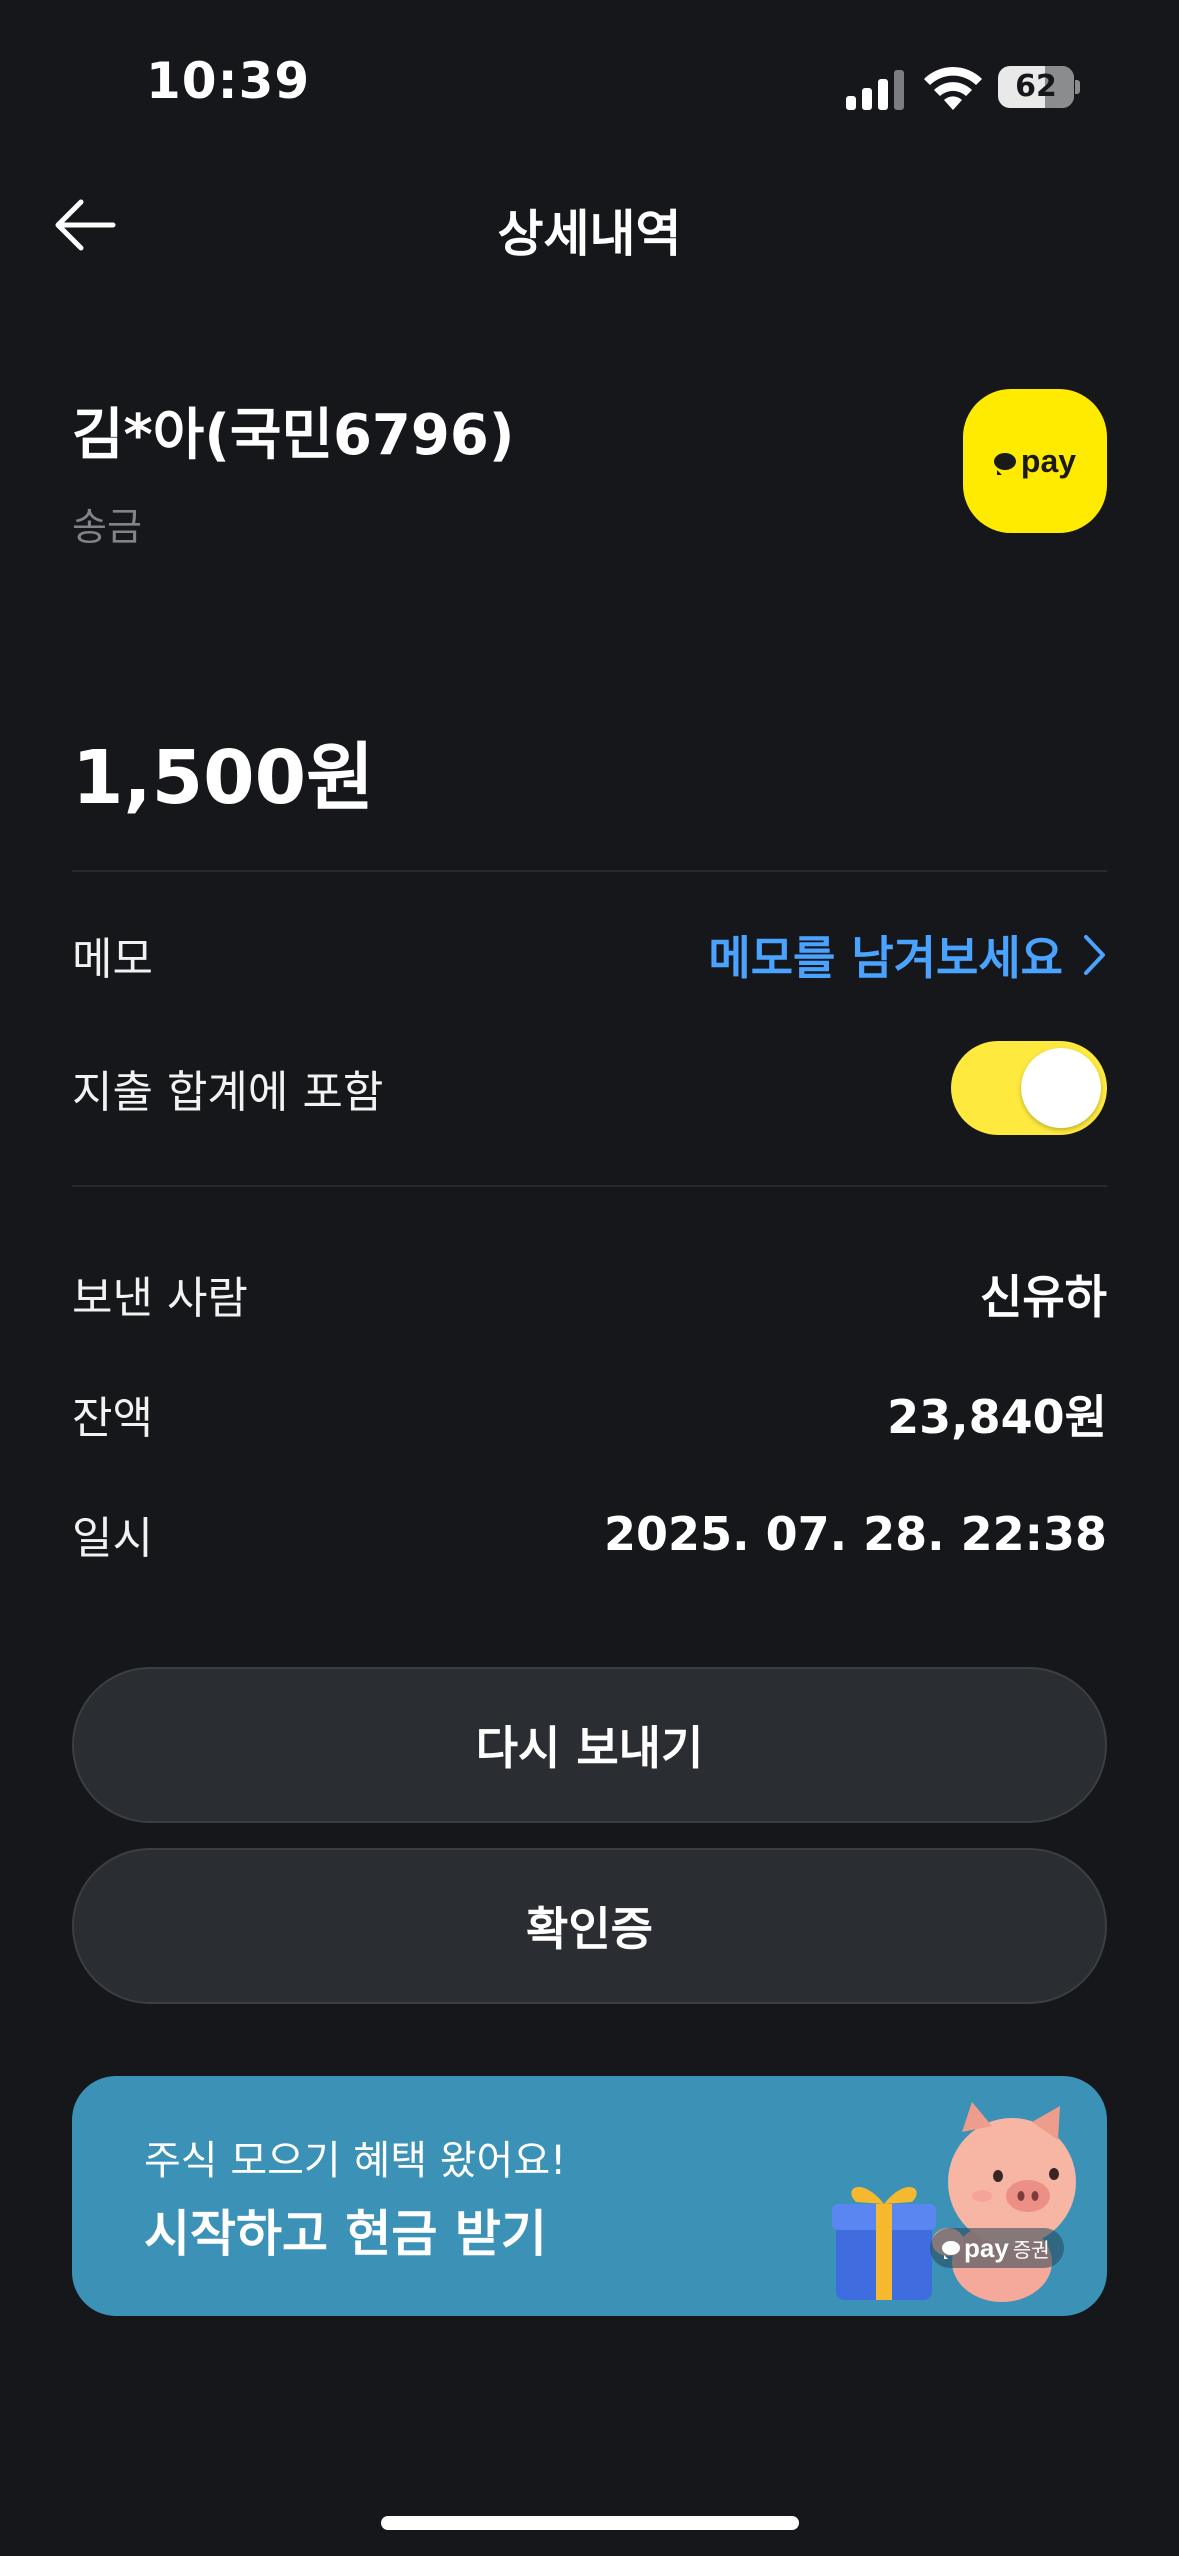 The image size is (1179, 2556). Describe the element at coordinates (355, 2161) in the screenshot. I see `banner-subtitle: 주식 모으기 혜택 왔어요!` at that location.